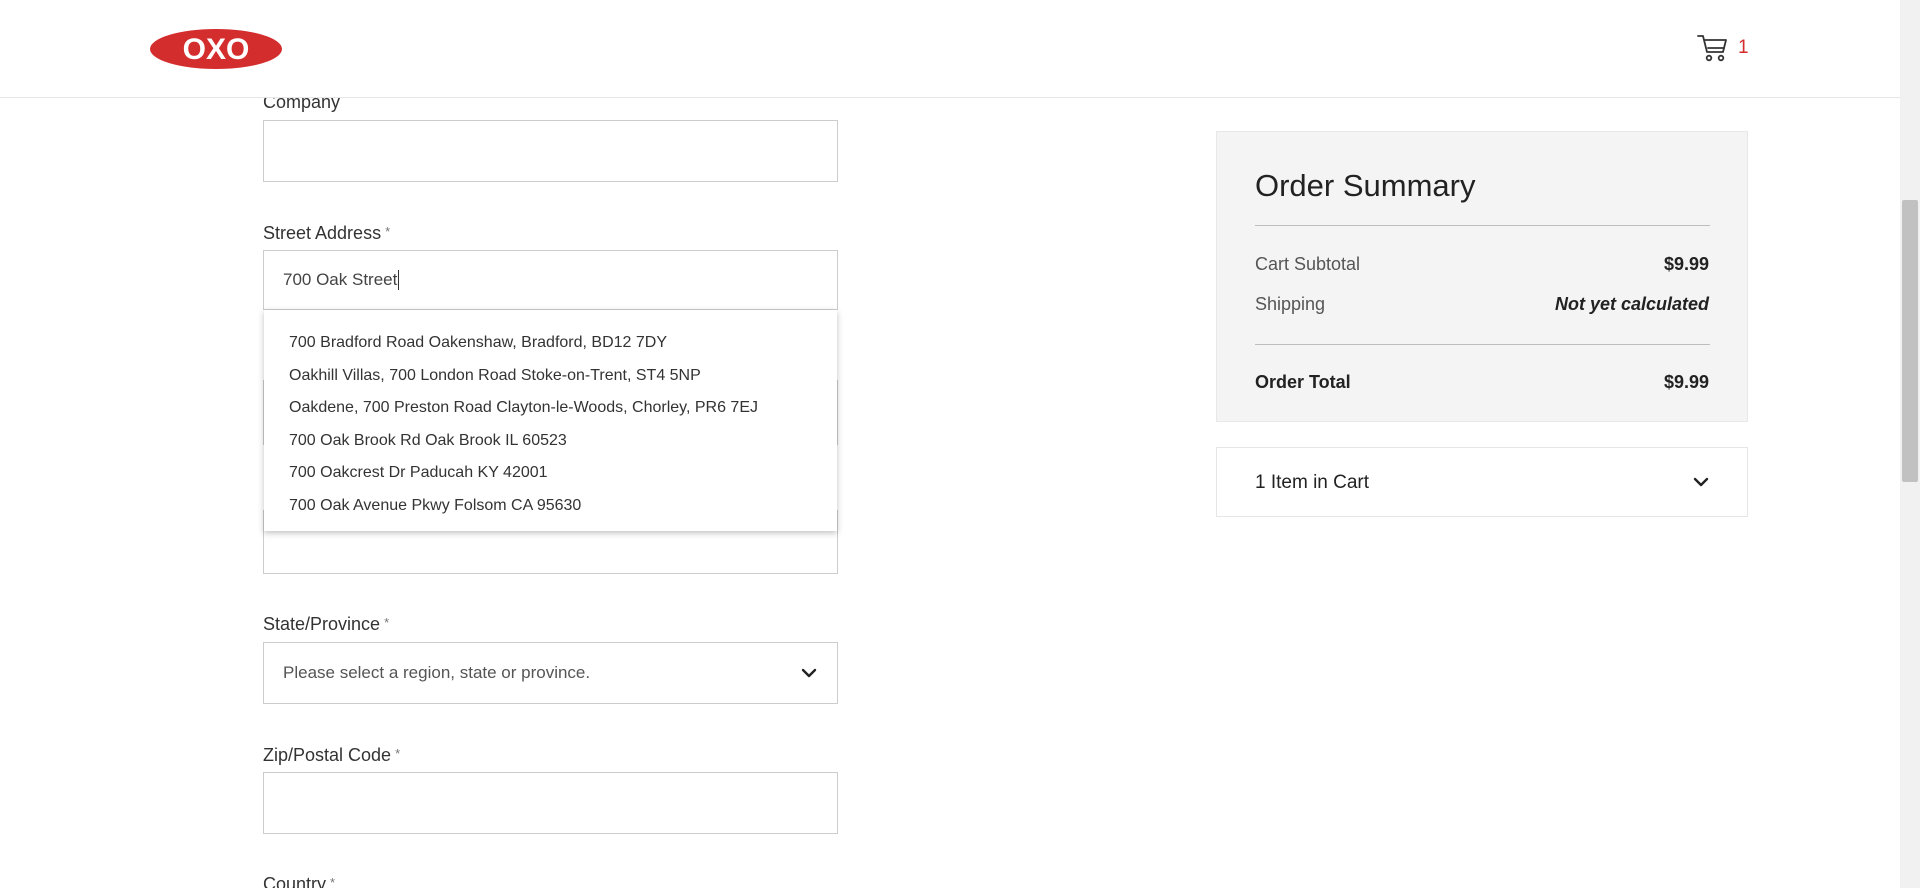  I want to click on order-total-label: Order Total, so click(1303, 382).